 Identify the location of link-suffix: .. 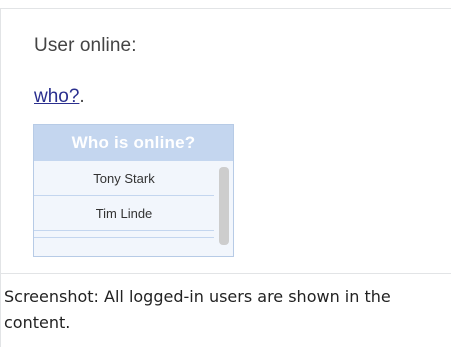
(82, 96).